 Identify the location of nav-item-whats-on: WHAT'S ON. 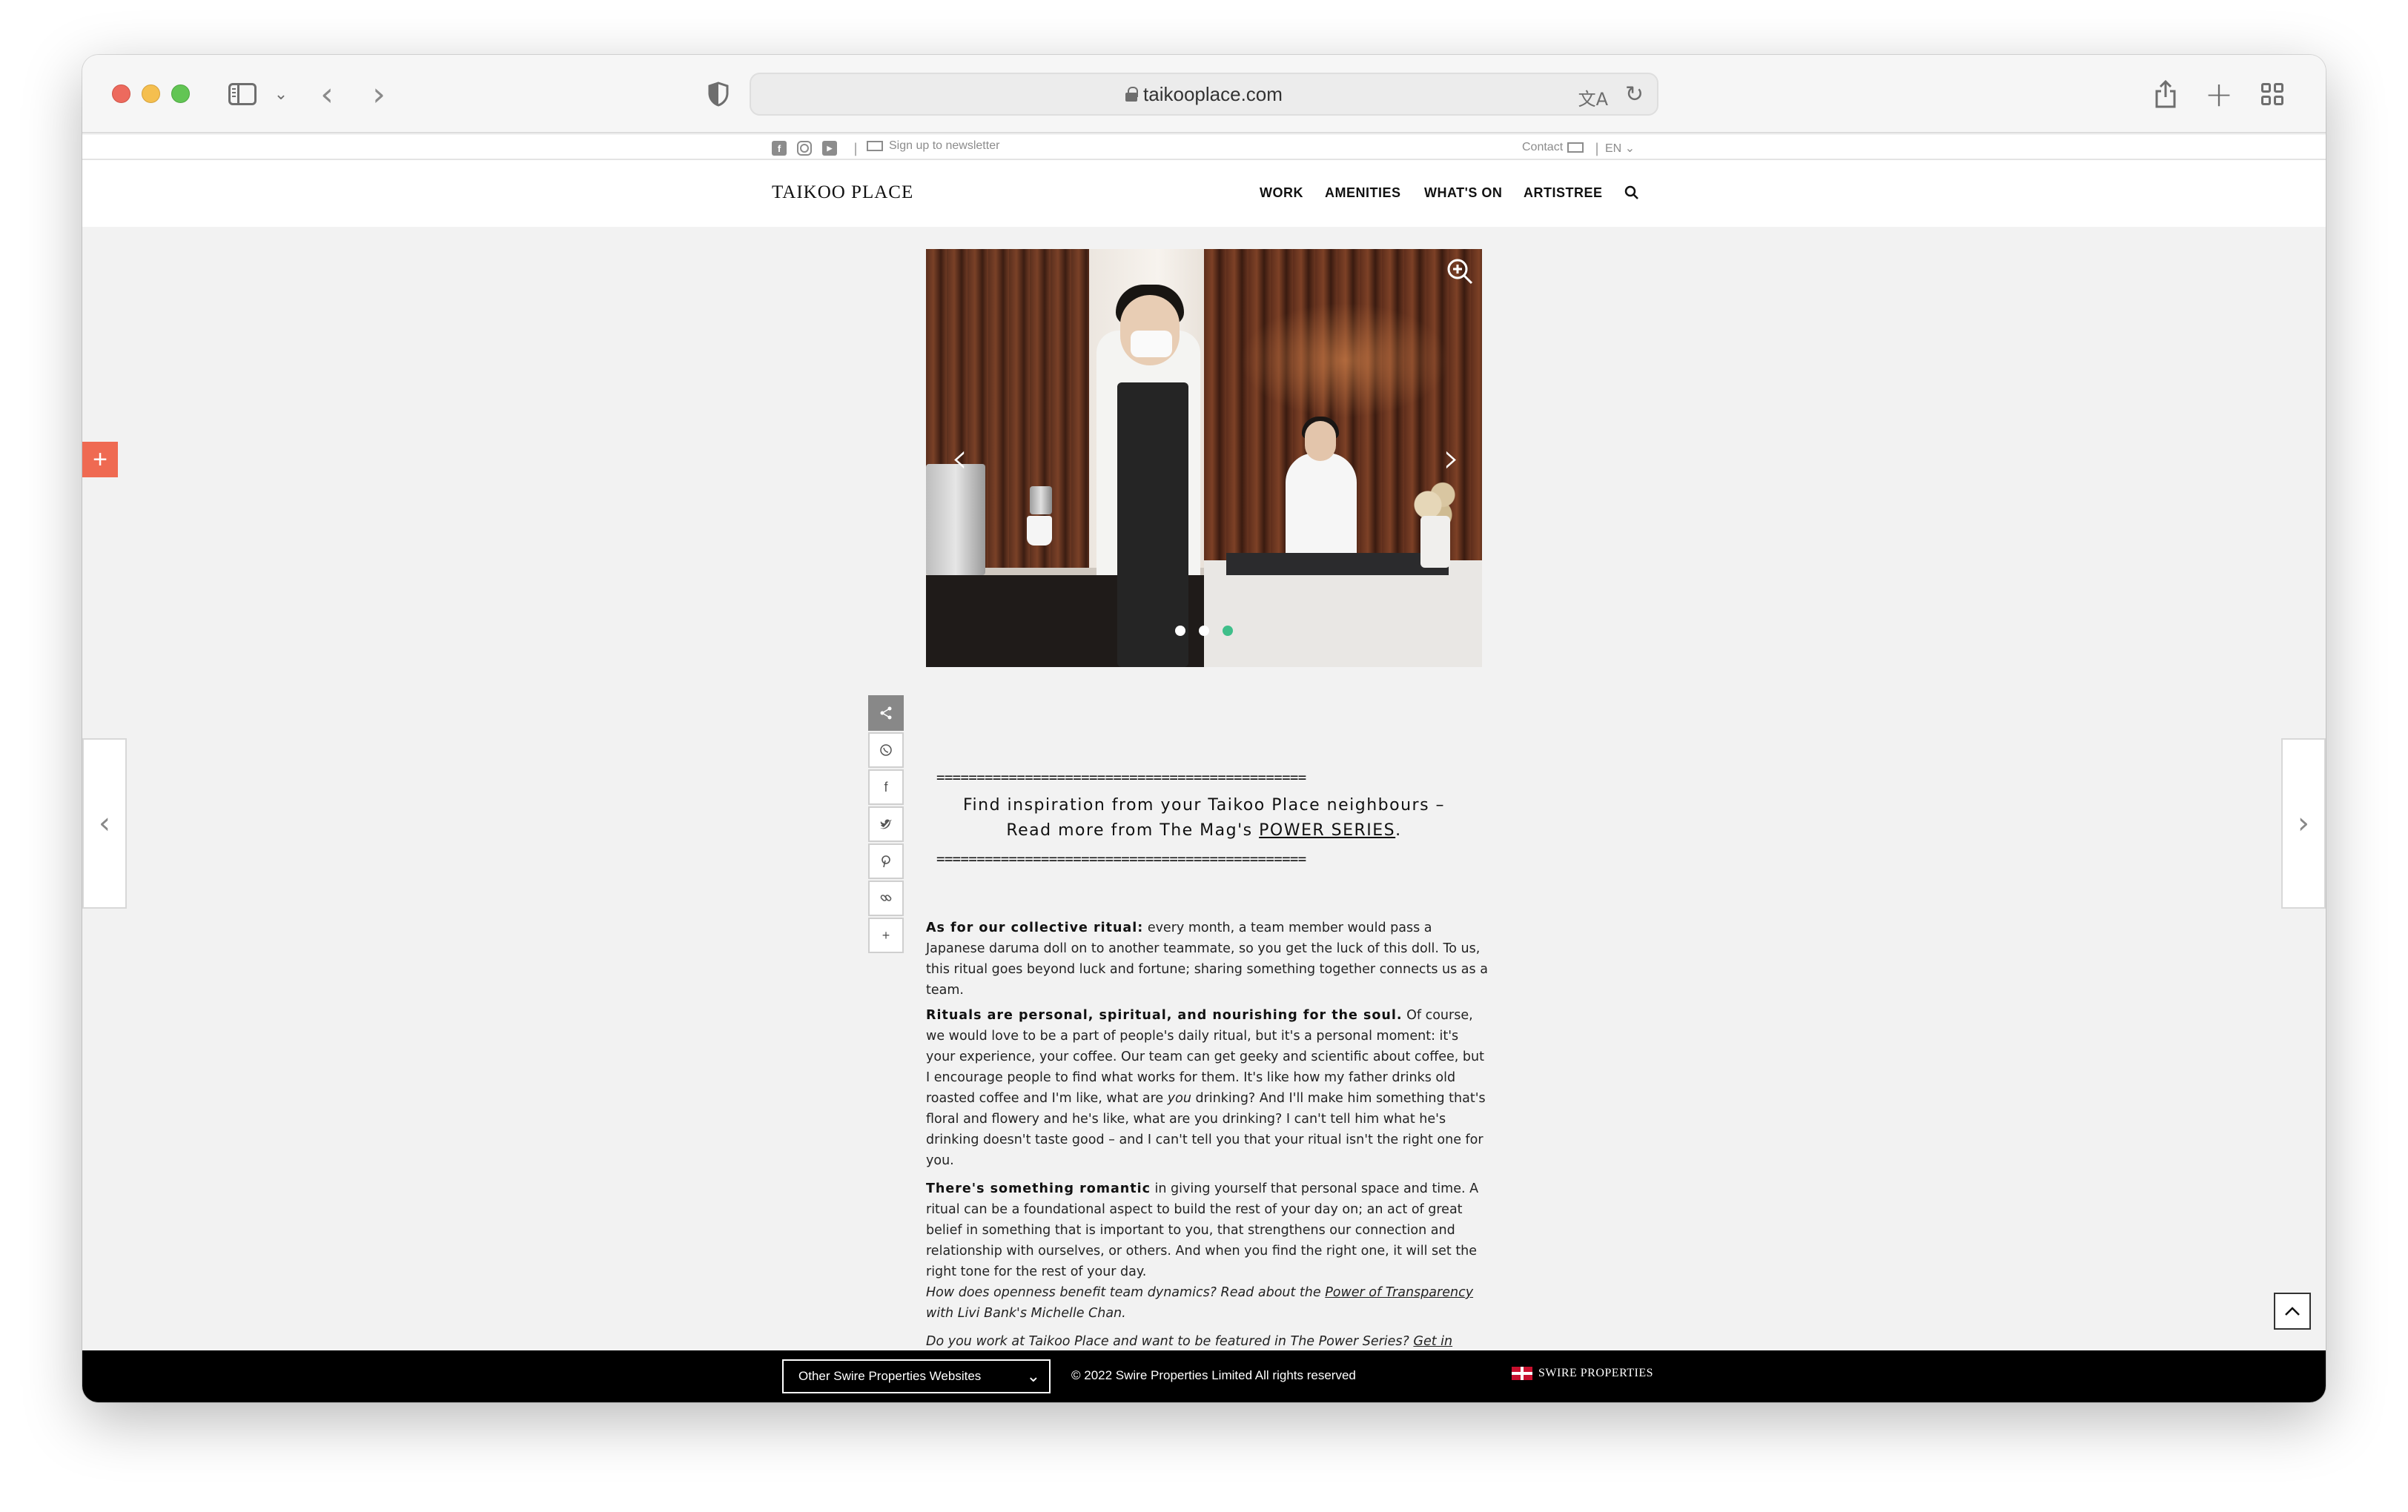
(1463, 193).